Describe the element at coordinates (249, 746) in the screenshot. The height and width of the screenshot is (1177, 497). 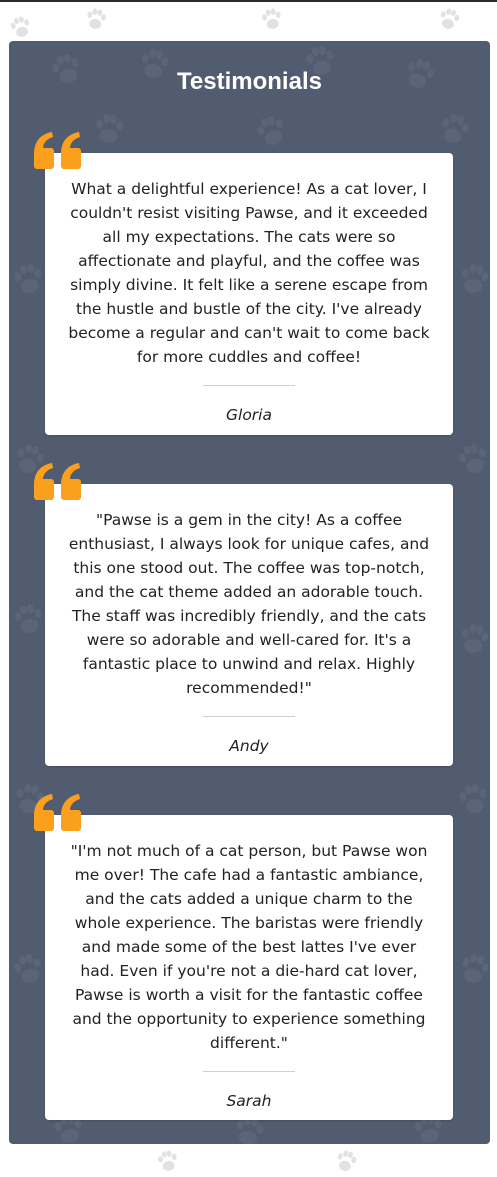
I see `testimonial-author: Andy` at that location.